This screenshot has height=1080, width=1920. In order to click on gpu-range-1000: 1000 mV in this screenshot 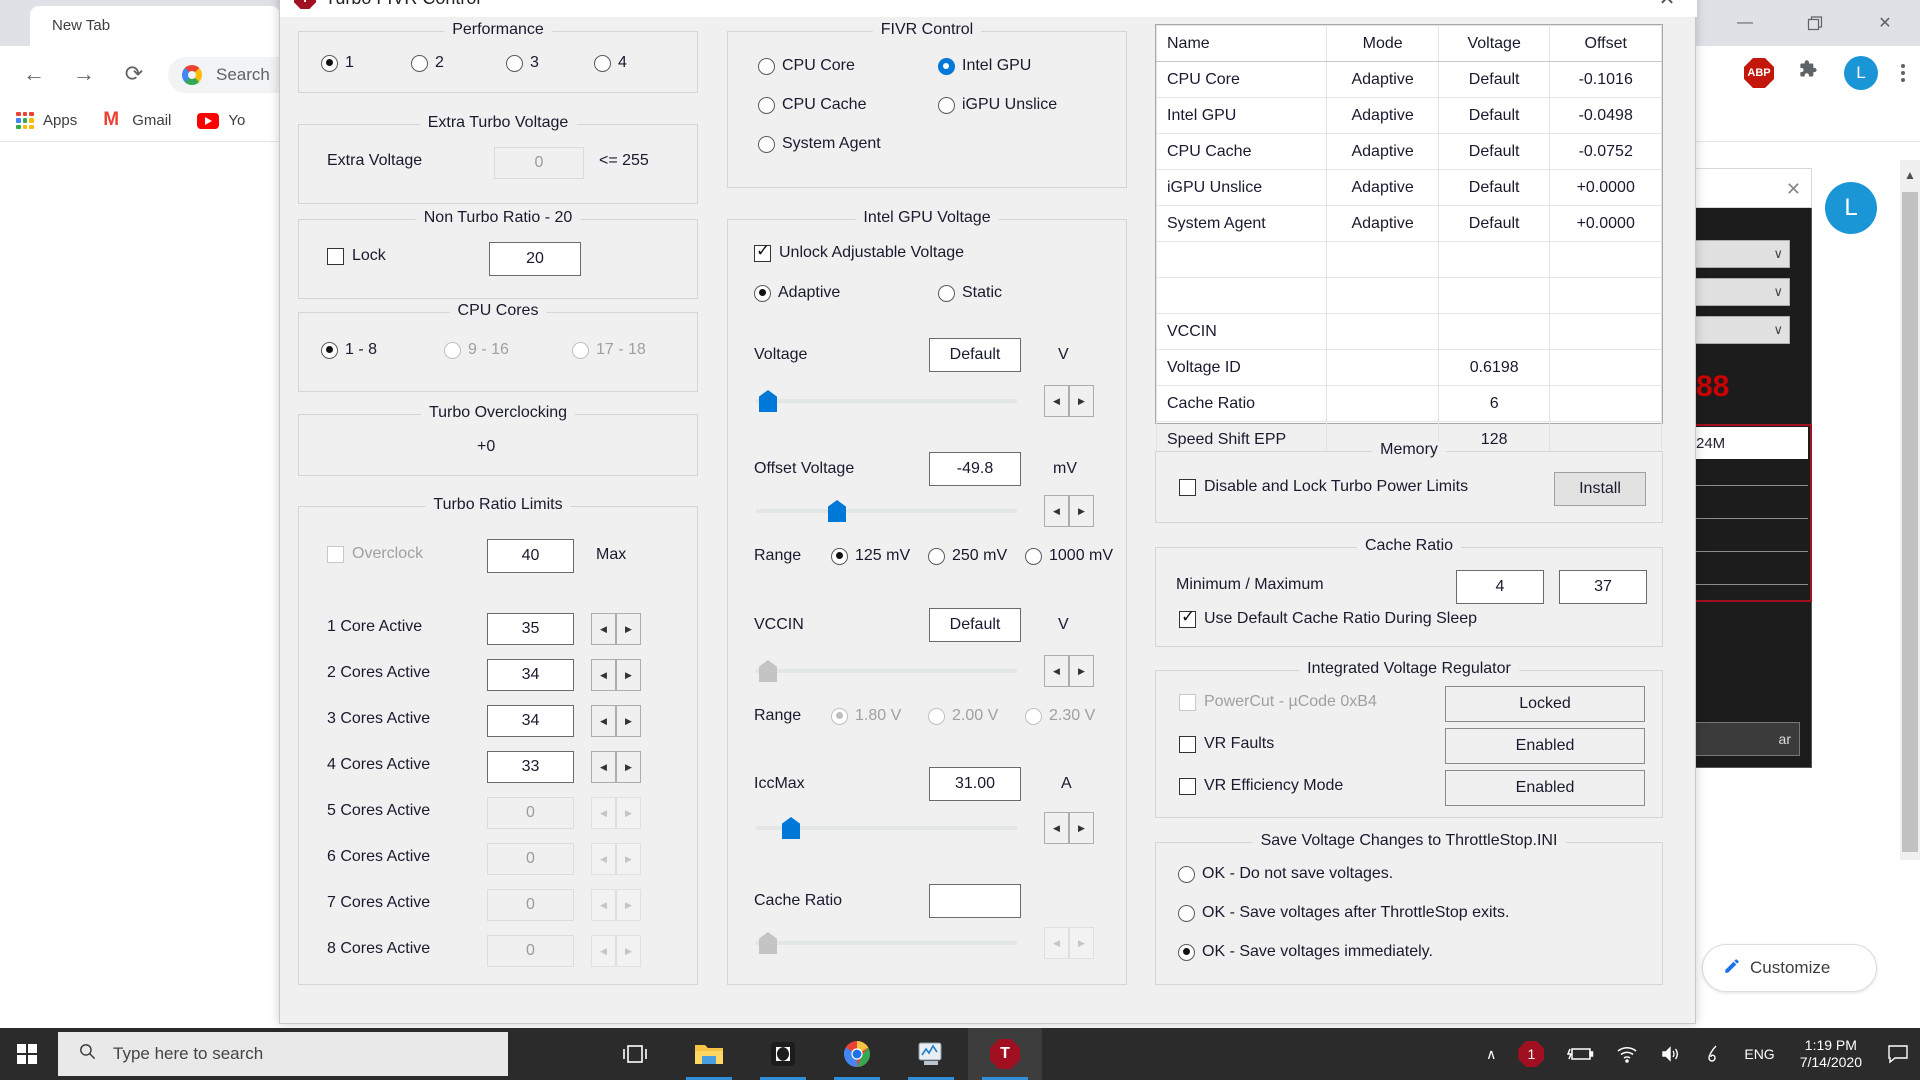, I will do `click(1069, 556)`.